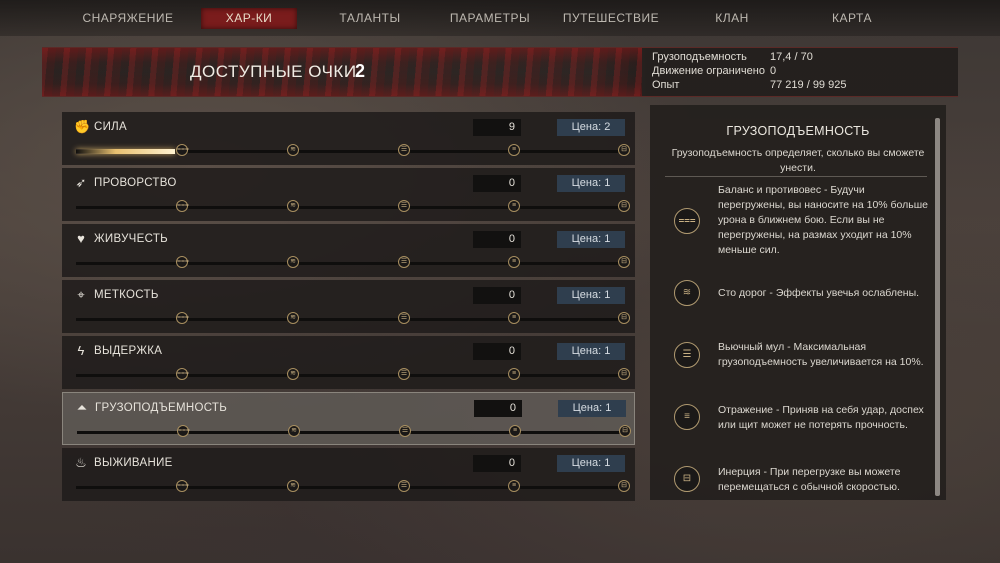 The height and width of the screenshot is (563, 1000). I want to click on attribute-value: 9, so click(497, 127).